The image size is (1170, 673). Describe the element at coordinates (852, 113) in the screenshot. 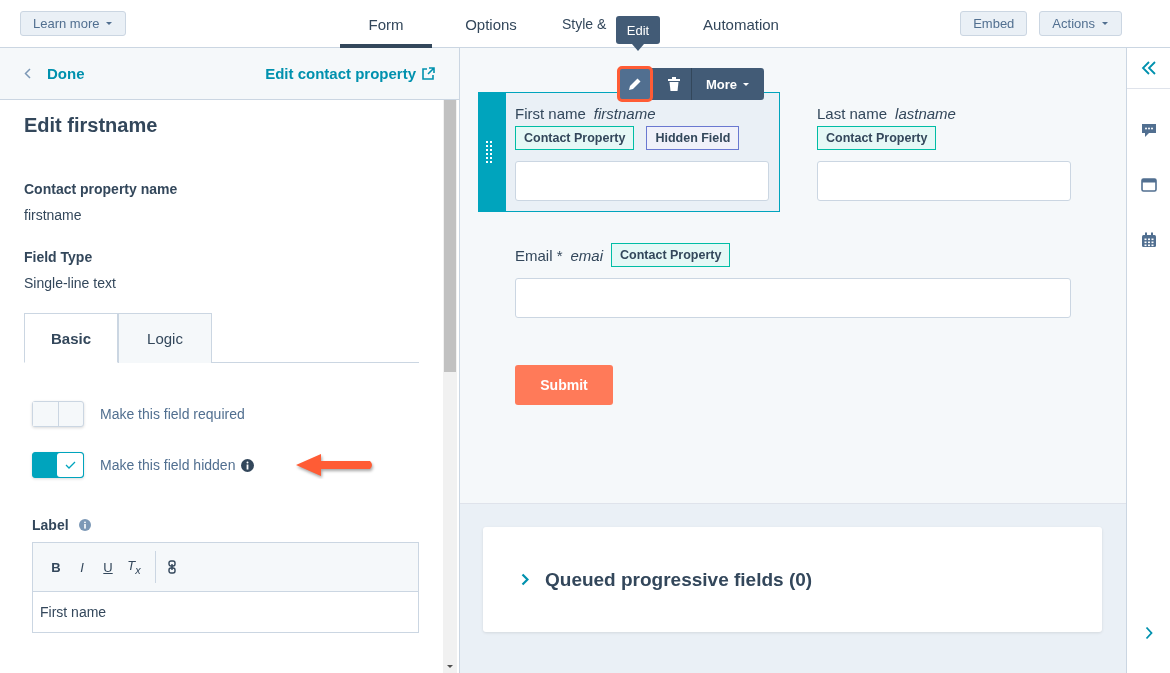

I see `field-label: Last name` at that location.